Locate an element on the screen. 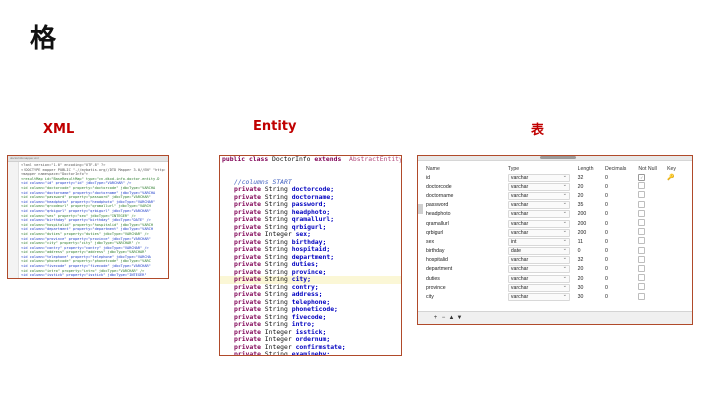  move-down-button: ▼ is located at coordinates (459, 318).